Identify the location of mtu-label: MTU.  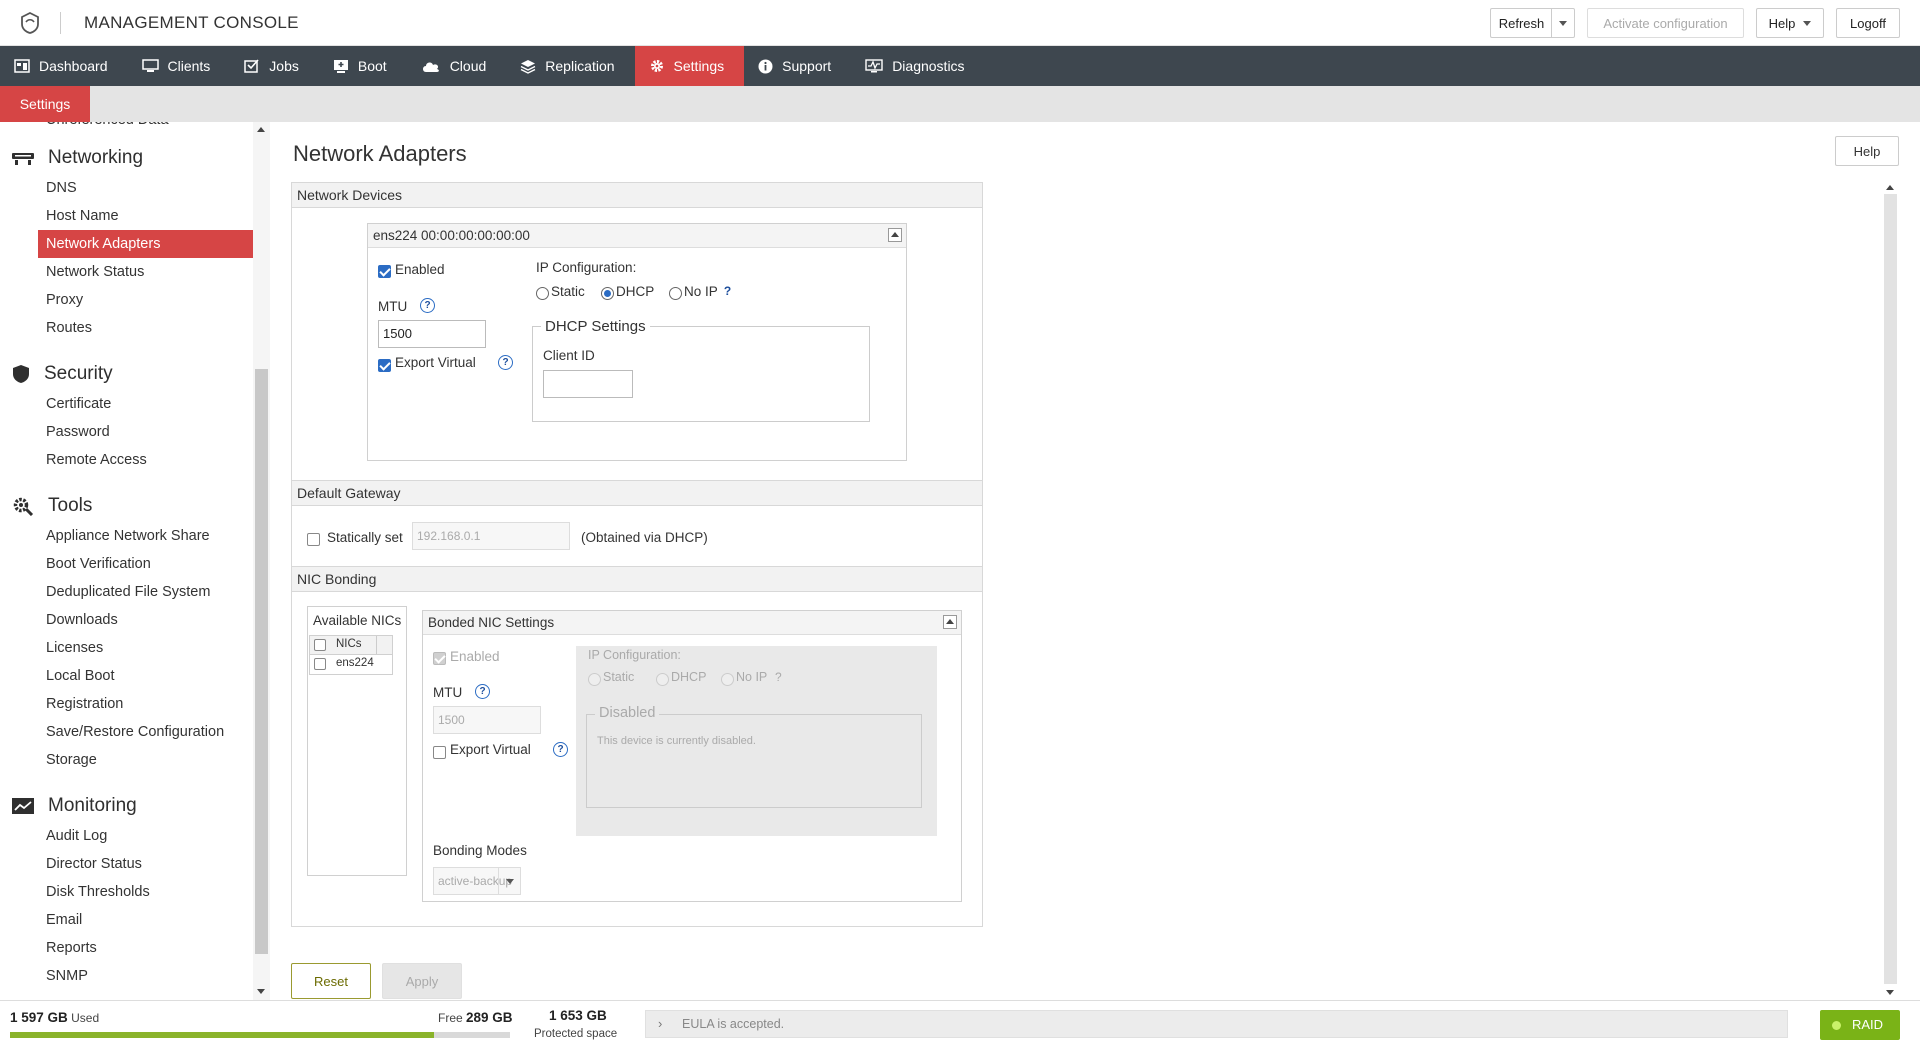
(393, 306).